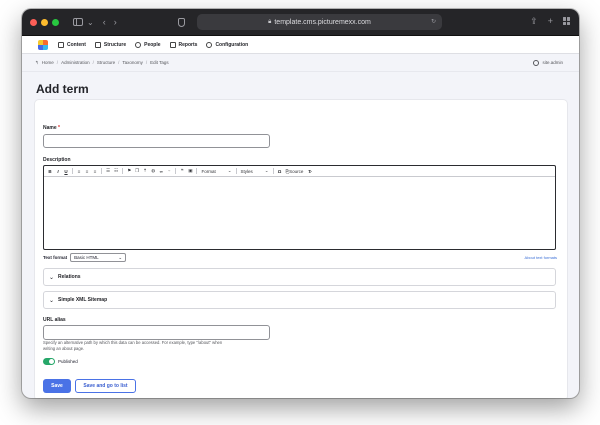 The height and width of the screenshot is (425, 600). Describe the element at coordinates (48, 62) in the screenshot. I see `breadcrumb-link-home: Home` at that location.